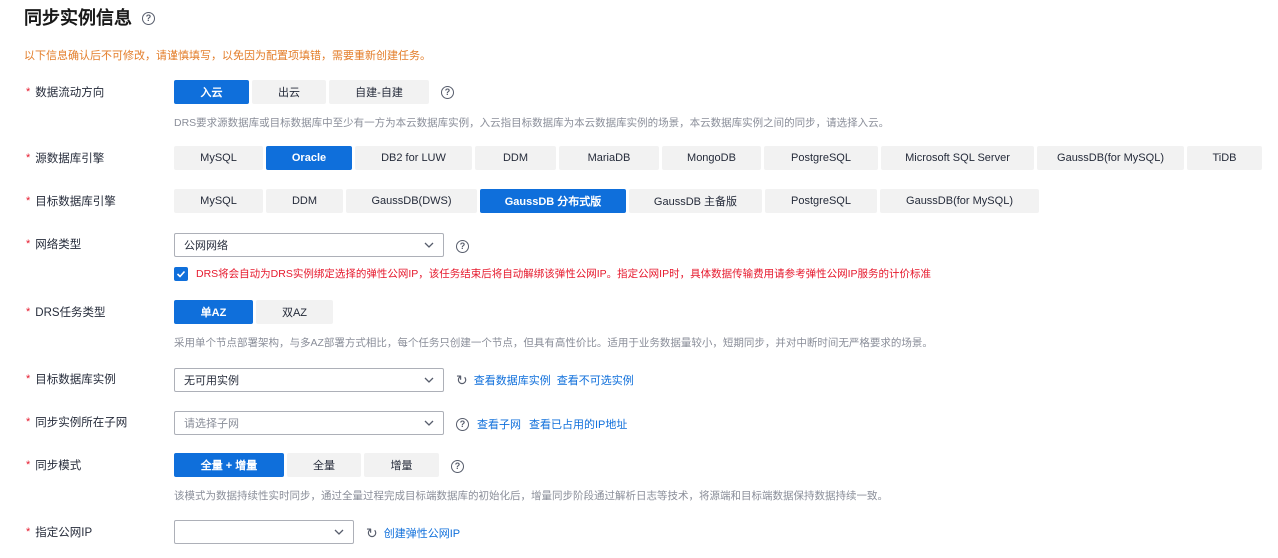  Describe the element at coordinates (1224, 158) in the screenshot. I see `source-option-tidb: TiDB` at that location.